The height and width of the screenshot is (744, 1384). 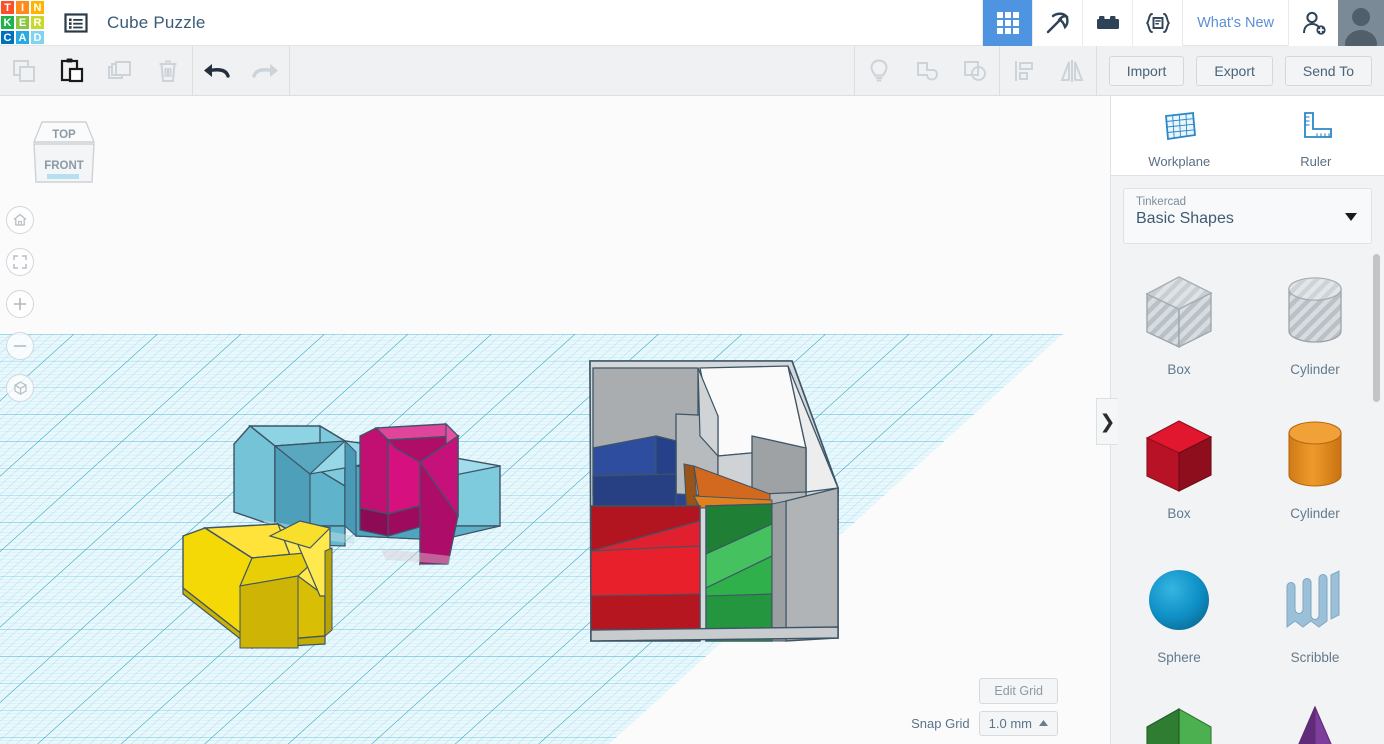 I want to click on lego-brick-icon, so click(x=1107, y=23).